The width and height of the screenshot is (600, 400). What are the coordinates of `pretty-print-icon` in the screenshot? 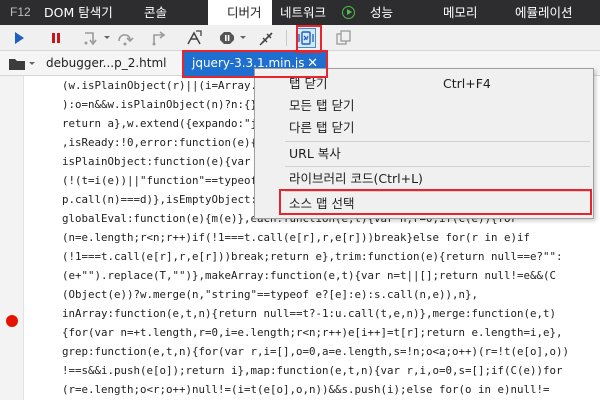 It's located at (343, 38).